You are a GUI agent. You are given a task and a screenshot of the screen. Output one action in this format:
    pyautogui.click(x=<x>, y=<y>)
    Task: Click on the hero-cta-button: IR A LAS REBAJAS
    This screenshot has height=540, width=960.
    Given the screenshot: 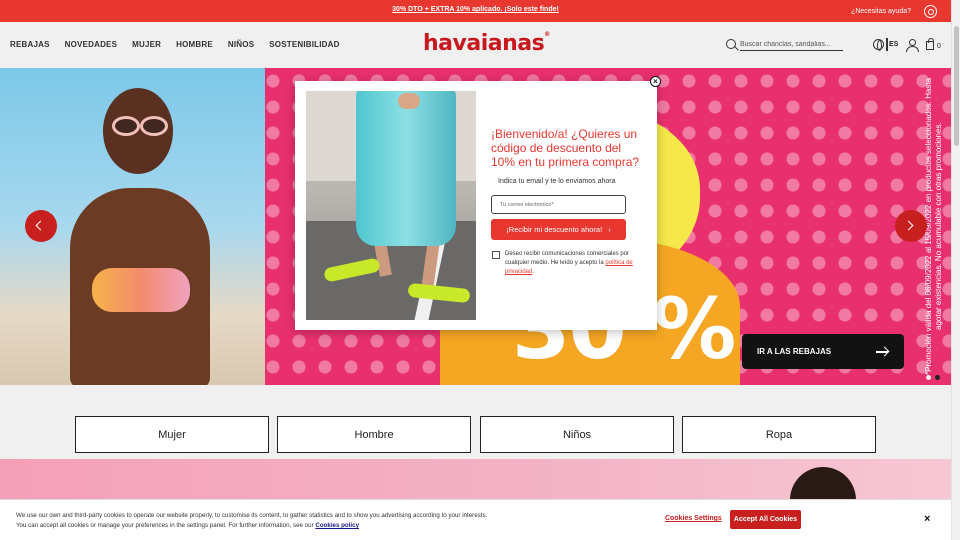 What is the action you would take?
    pyautogui.click(x=823, y=351)
    